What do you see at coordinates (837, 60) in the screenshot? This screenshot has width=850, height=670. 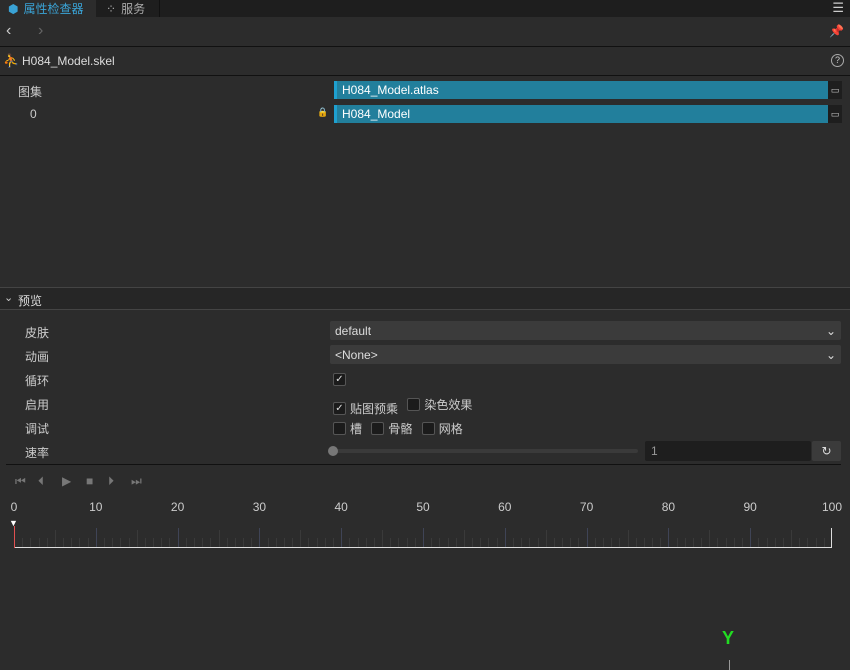 I see `help-icon: ?` at bounding box center [837, 60].